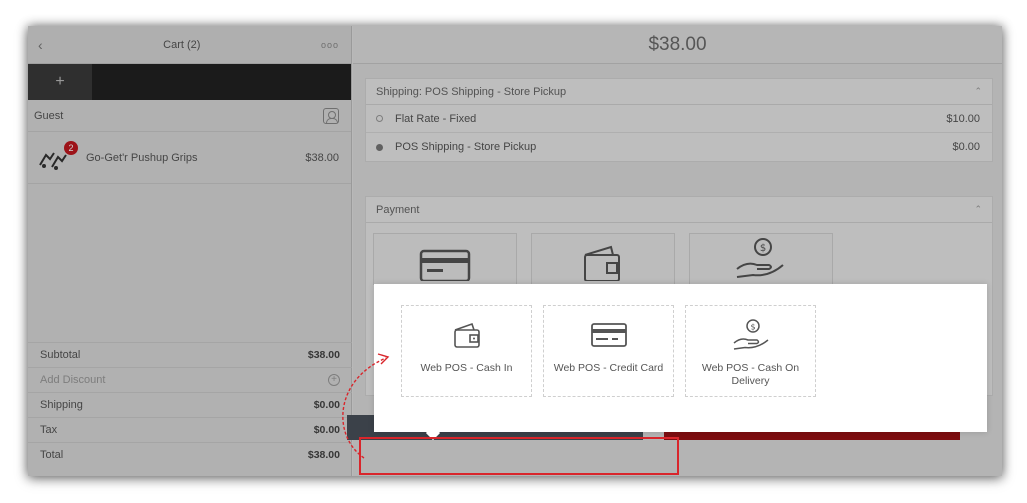  I want to click on shipping-row: Shipping $0.00, so click(190, 404).